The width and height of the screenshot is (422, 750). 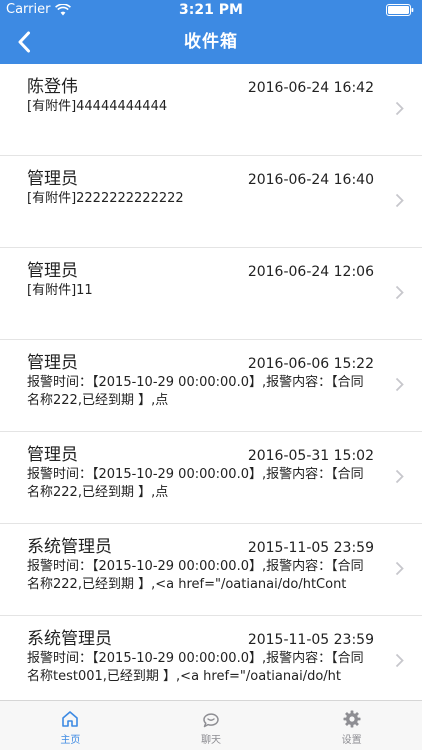 What do you see at coordinates (211, 202) in the screenshot?
I see `message-row: 管理员 2016-06-24 16:40 [有附件]2222222222222` at bounding box center [211, 202].